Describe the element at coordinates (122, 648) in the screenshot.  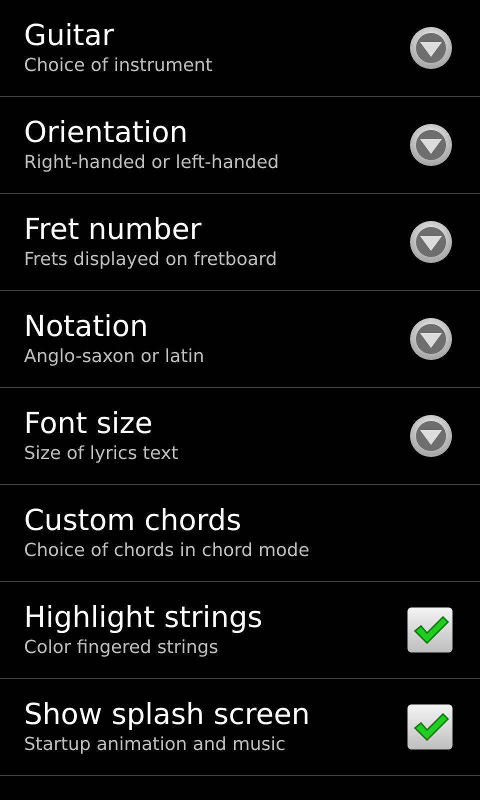
I see `setting-summary: Color fingered strings` at that location.